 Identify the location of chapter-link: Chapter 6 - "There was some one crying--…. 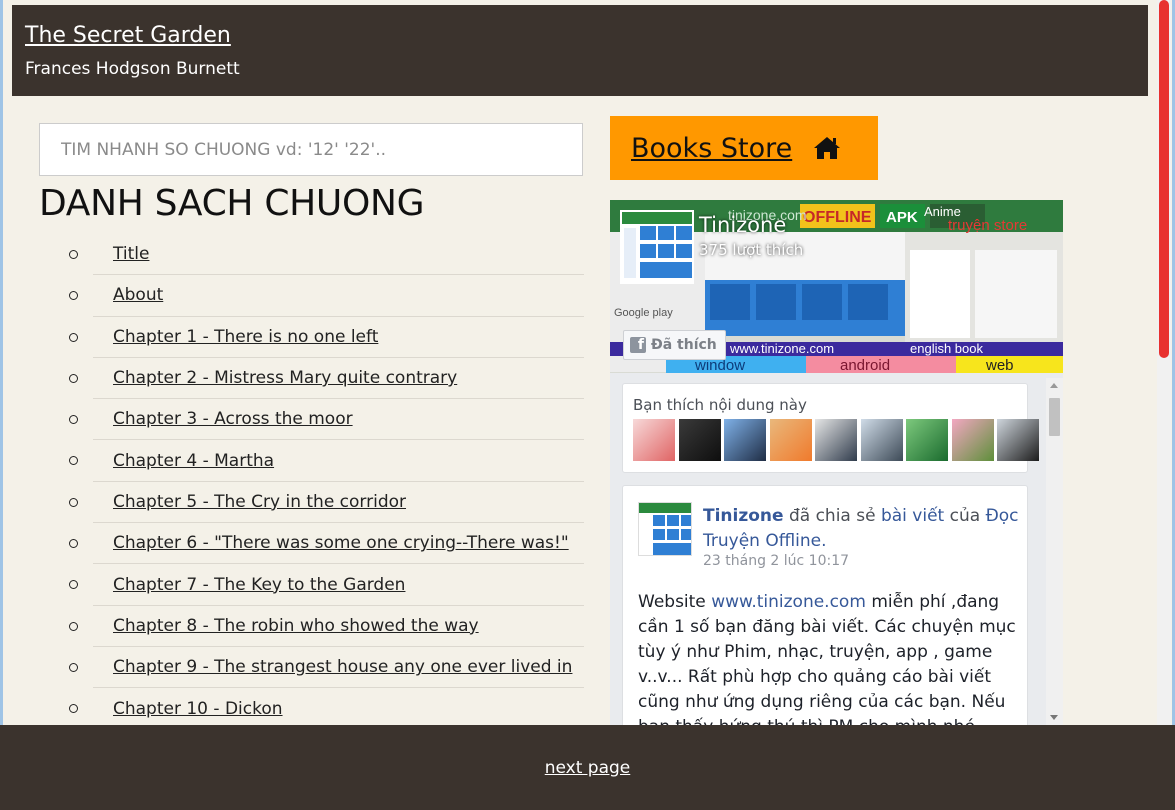
(341, 543).